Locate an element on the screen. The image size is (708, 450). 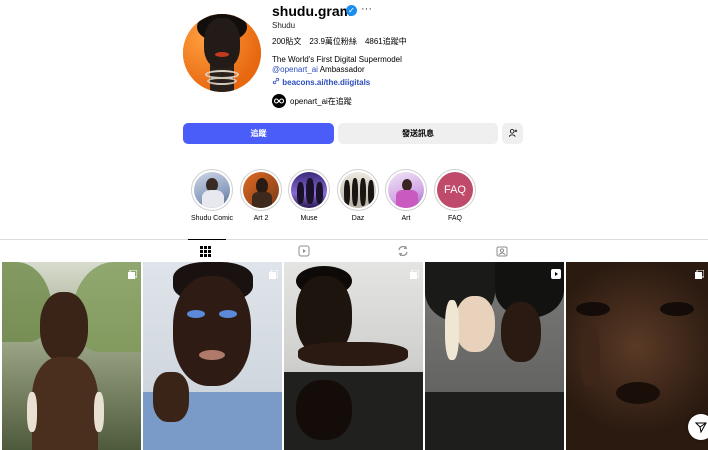
faq-cover-text: FAQ is located at coordinates (454, 190).